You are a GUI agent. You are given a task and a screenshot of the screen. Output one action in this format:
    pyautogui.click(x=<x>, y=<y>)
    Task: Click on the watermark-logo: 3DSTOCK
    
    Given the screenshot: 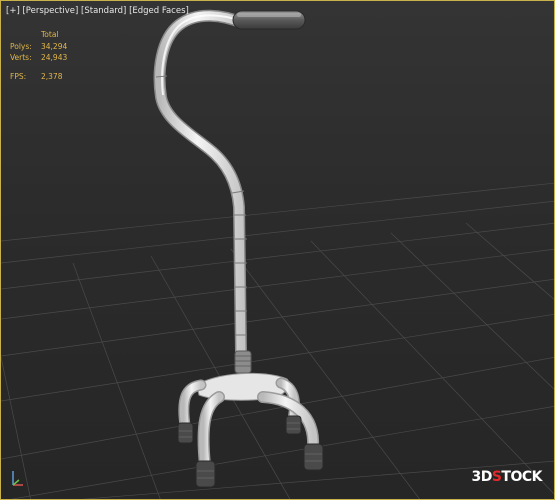 What is the action you would take?
    pyautogui.click(x=506, y=477)
    